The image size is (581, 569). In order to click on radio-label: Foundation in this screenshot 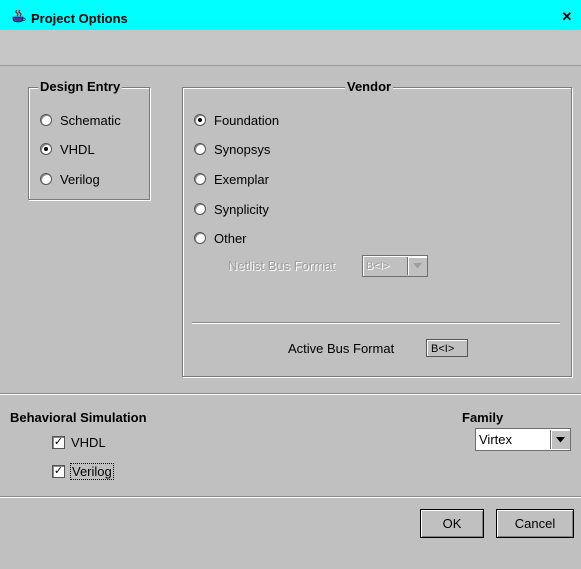, I will do `click(247, 120)`.